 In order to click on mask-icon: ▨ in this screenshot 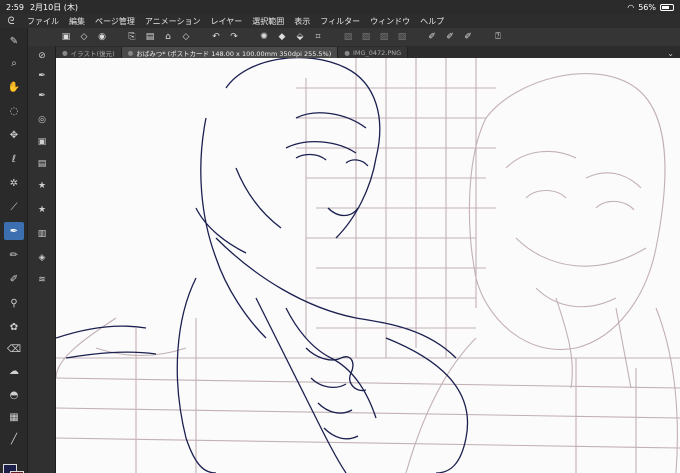, I will do `click(402, 37)`.